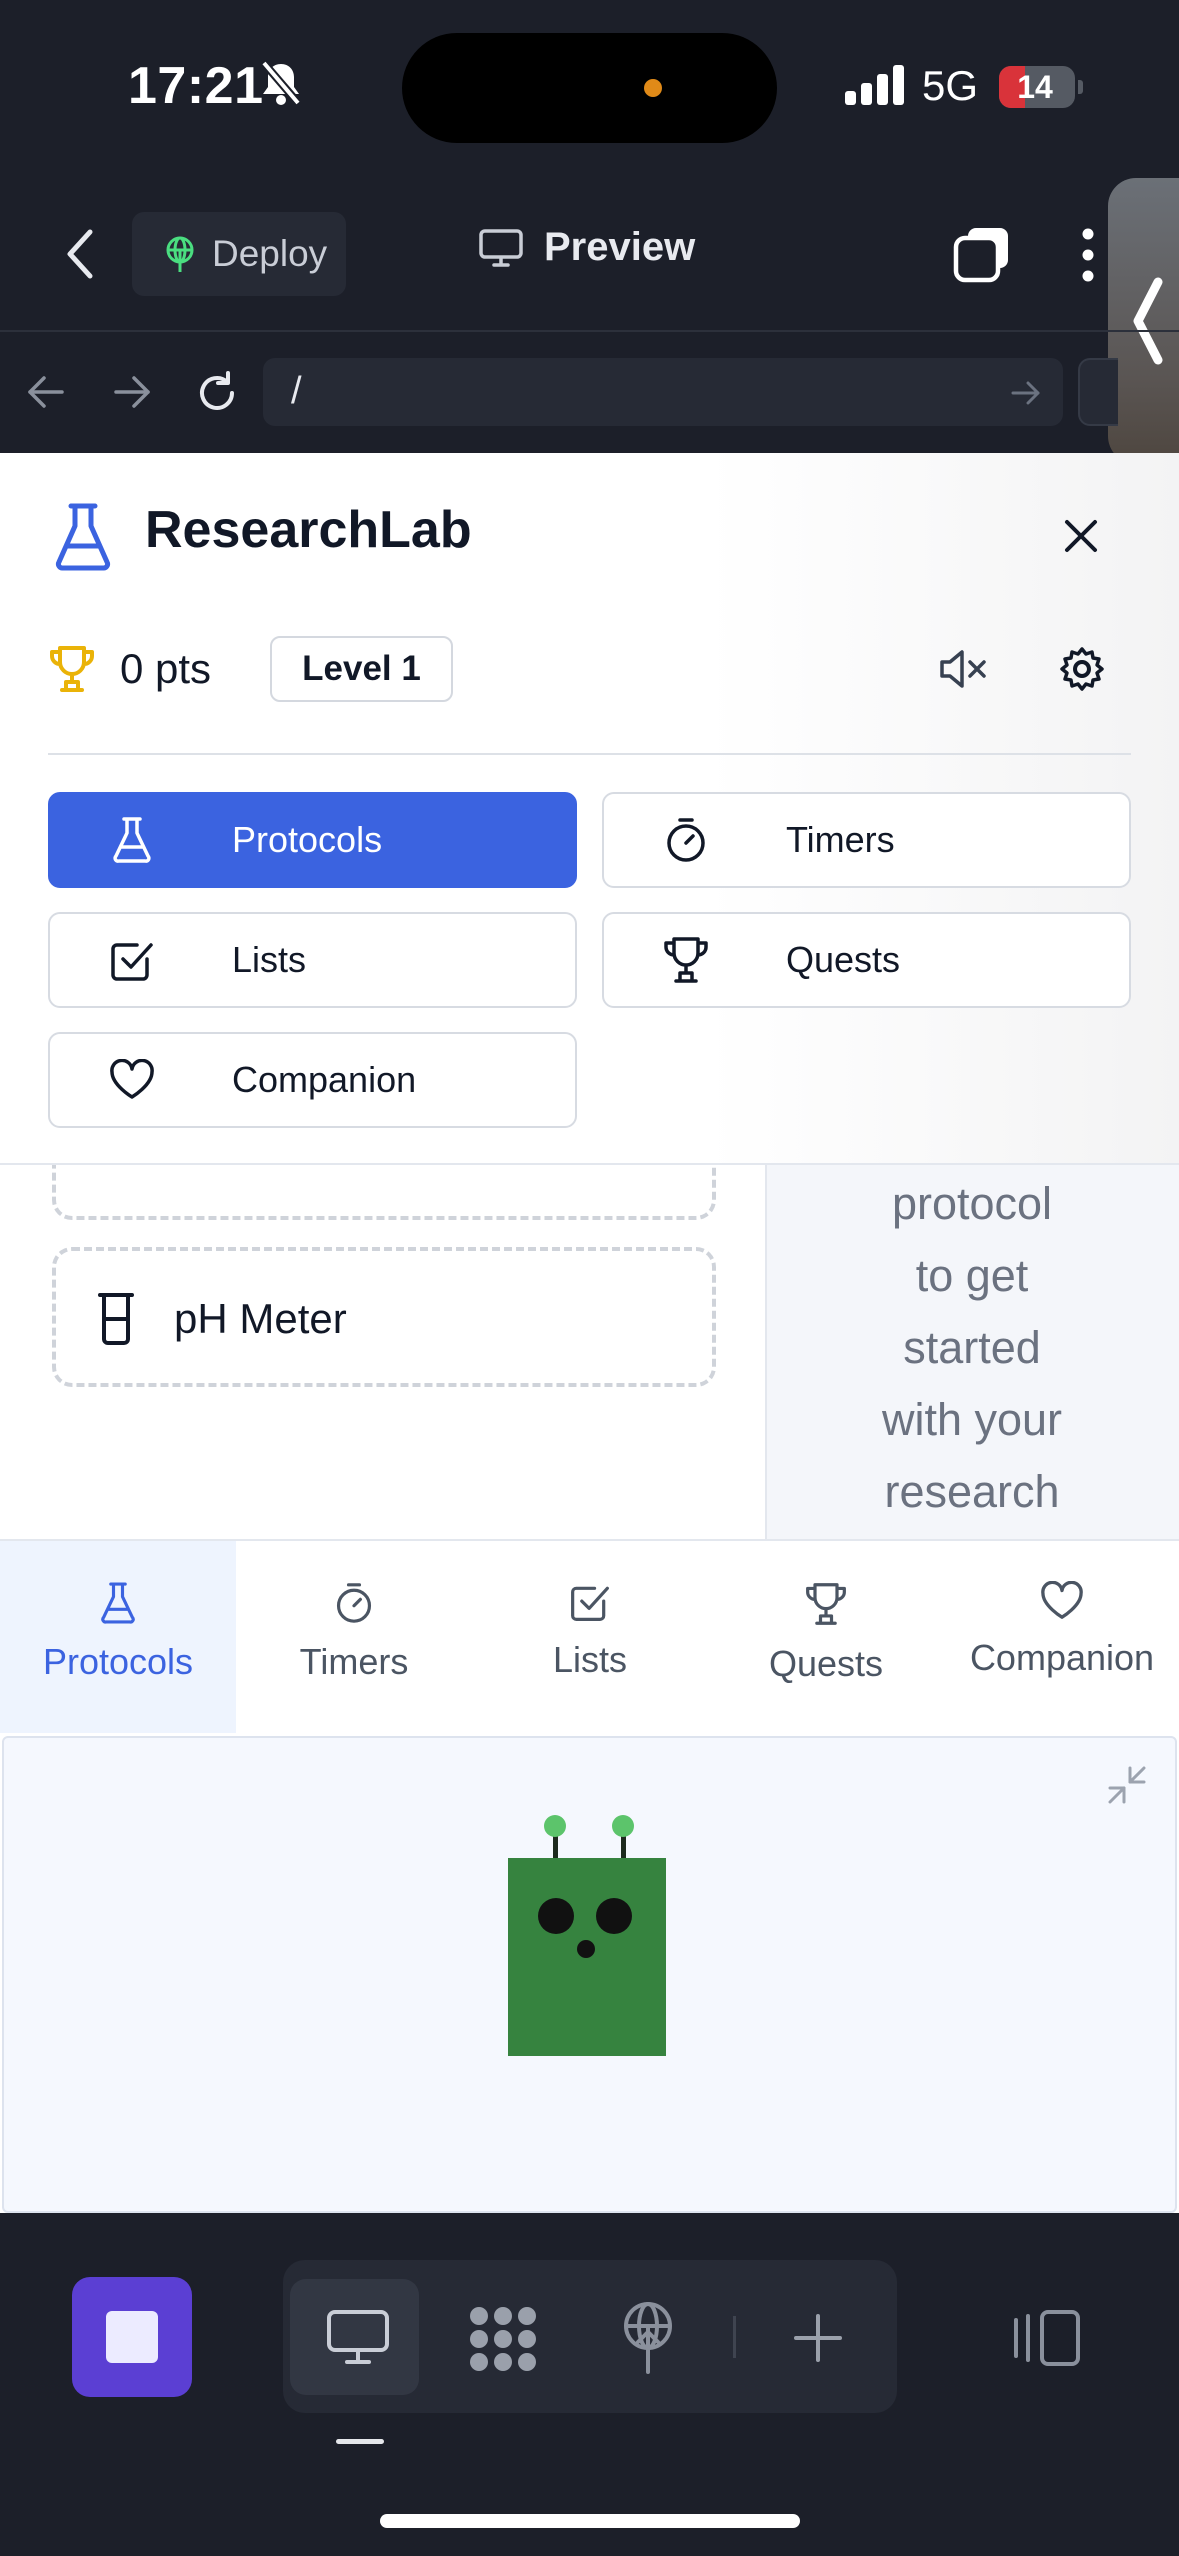  I want to click on deploy-label: Deploy, so click(270, 253).